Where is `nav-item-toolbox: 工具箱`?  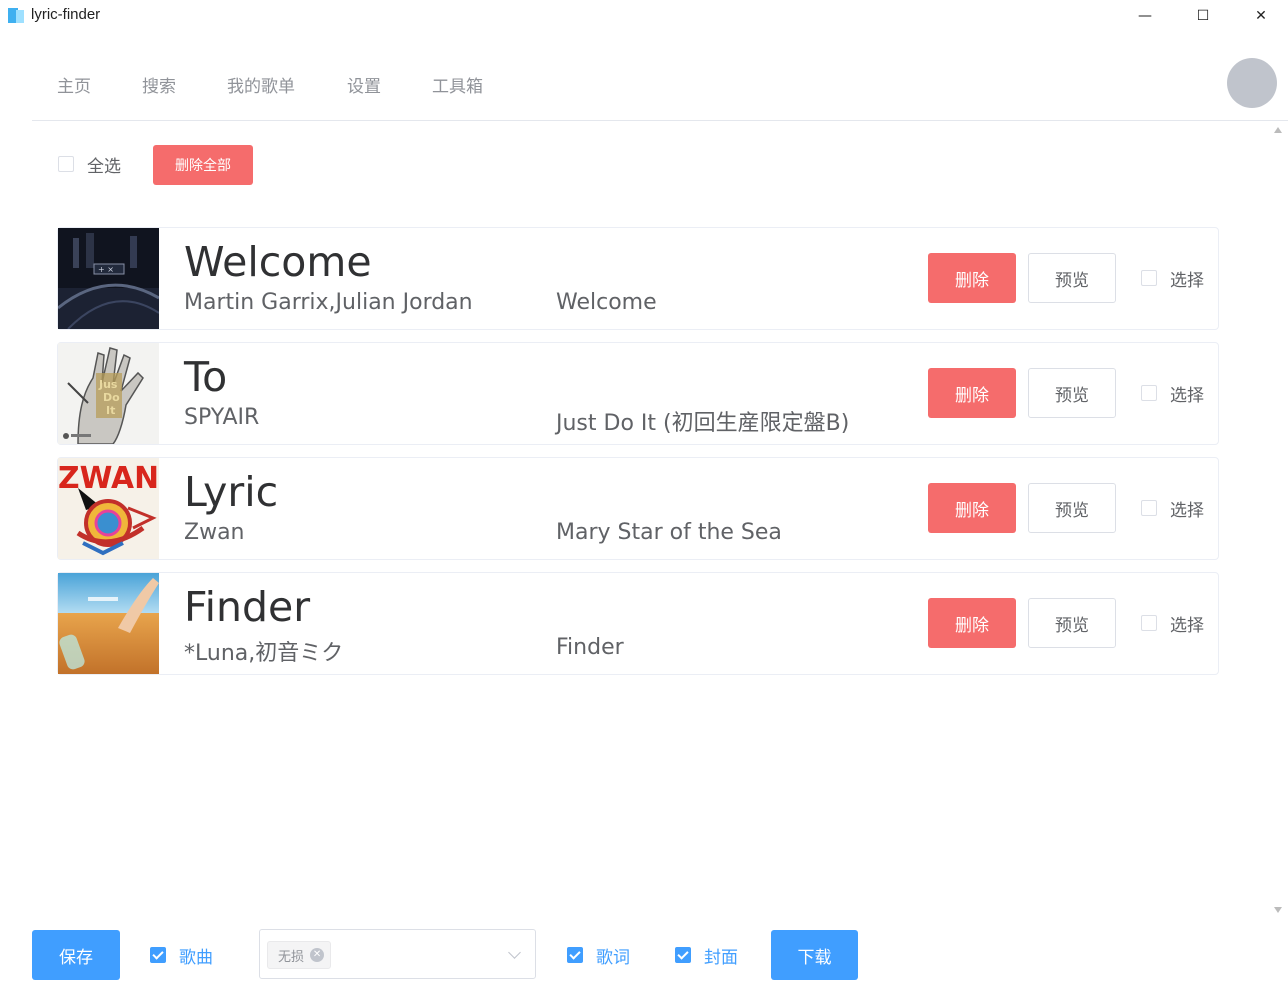
nav-item-toolbox: 工具箱 is located at coordinates (457, 84).